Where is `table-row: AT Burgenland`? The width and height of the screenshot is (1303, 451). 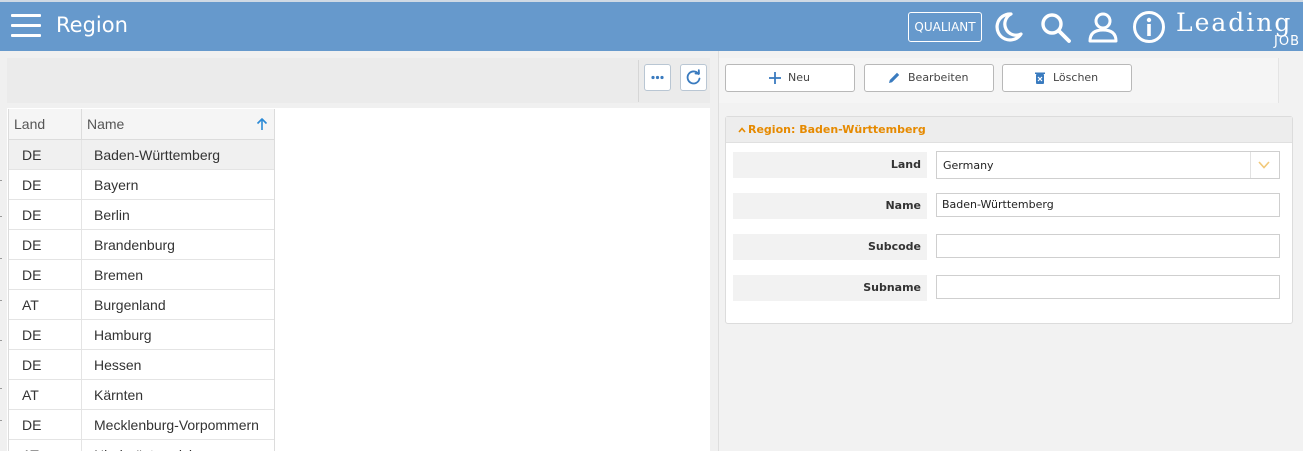 table-row: AT Burgenland is located at coordinates (141, 305).